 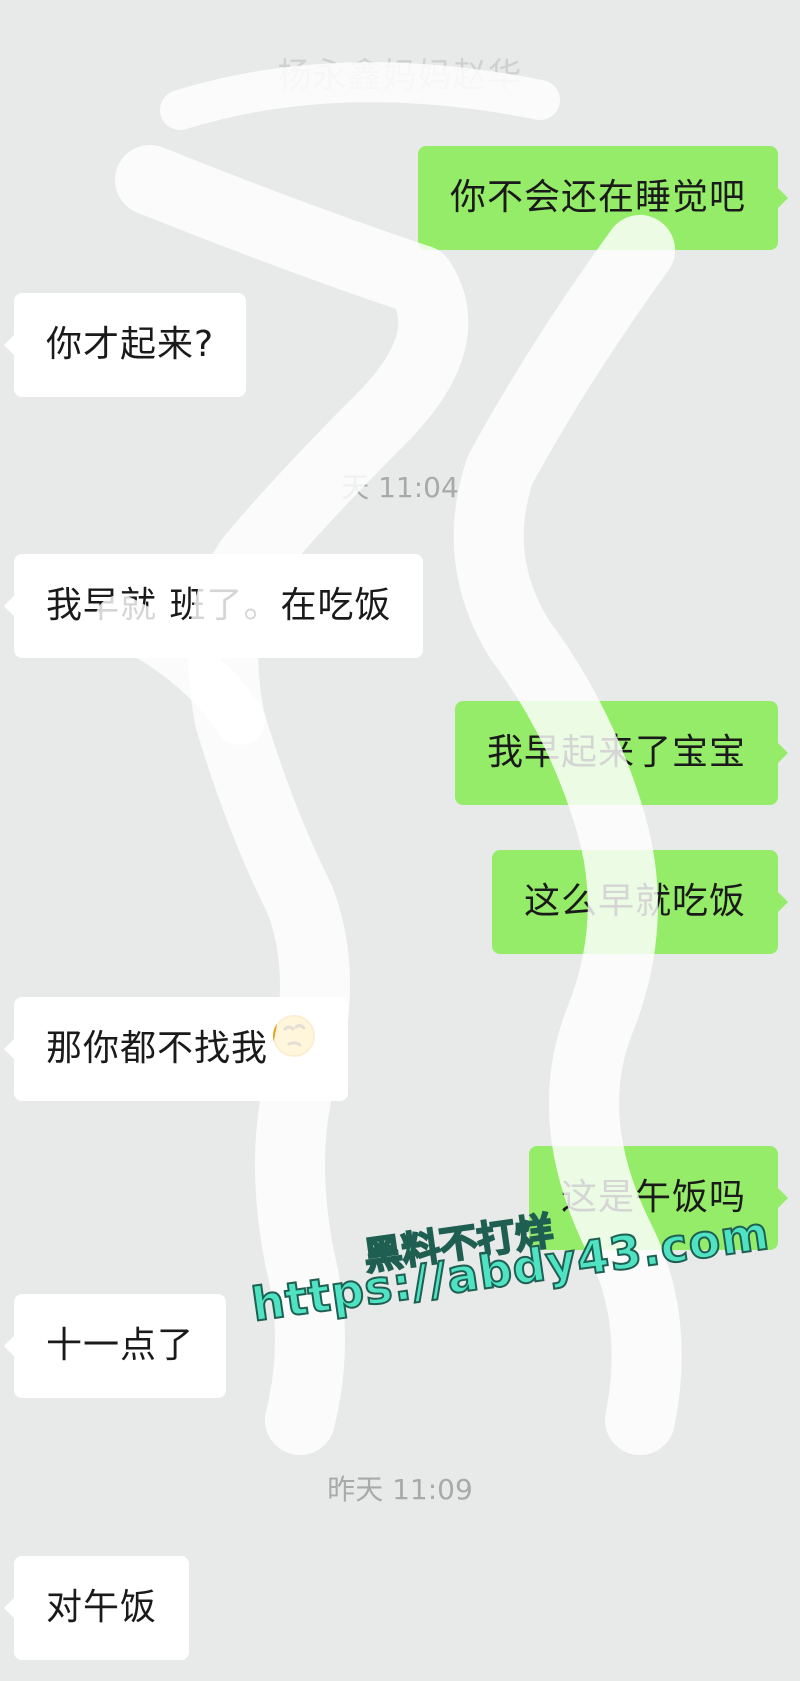 What do you see at coordinates (294, 1047) in the screenshot?
I see `thinking-face-emoji` at bounding box center [294, 1047].